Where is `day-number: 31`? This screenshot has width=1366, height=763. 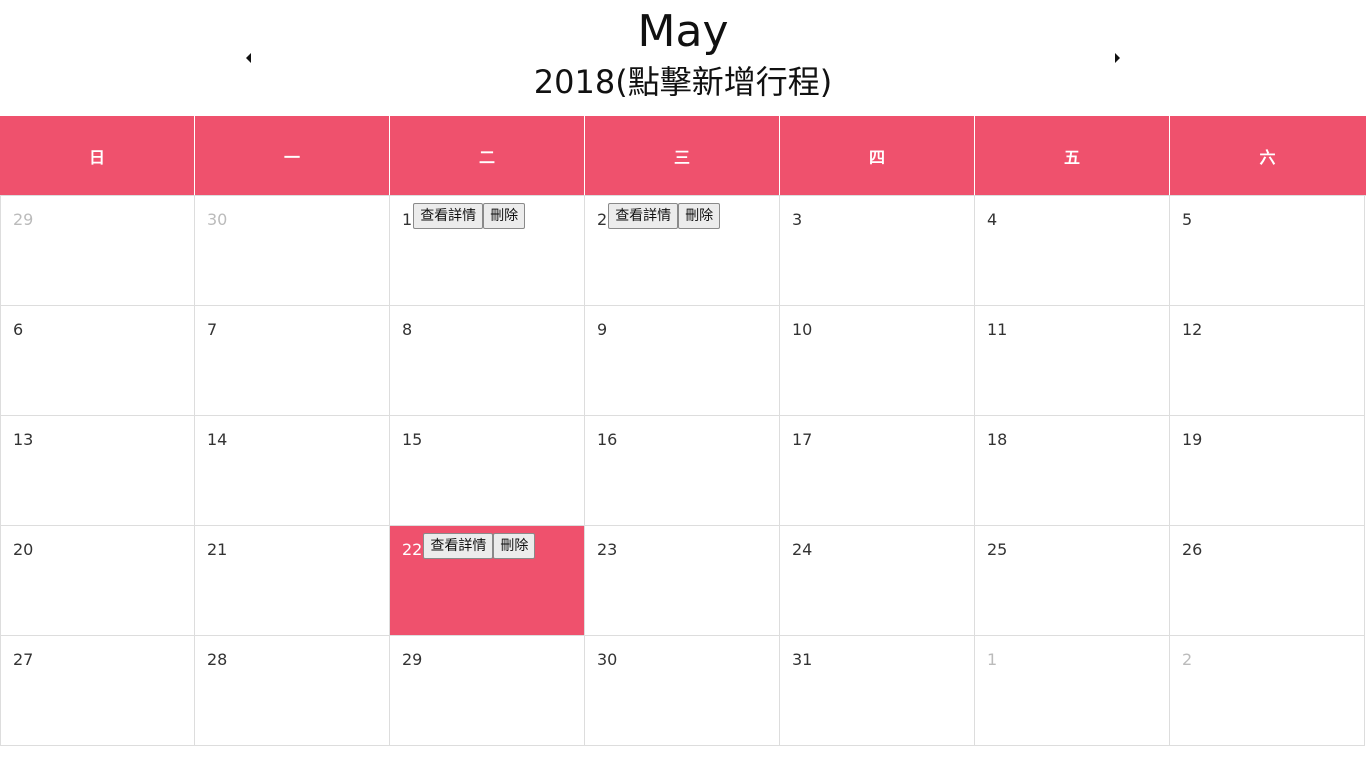 day-number: 31 is located at coordinates (802, 659).